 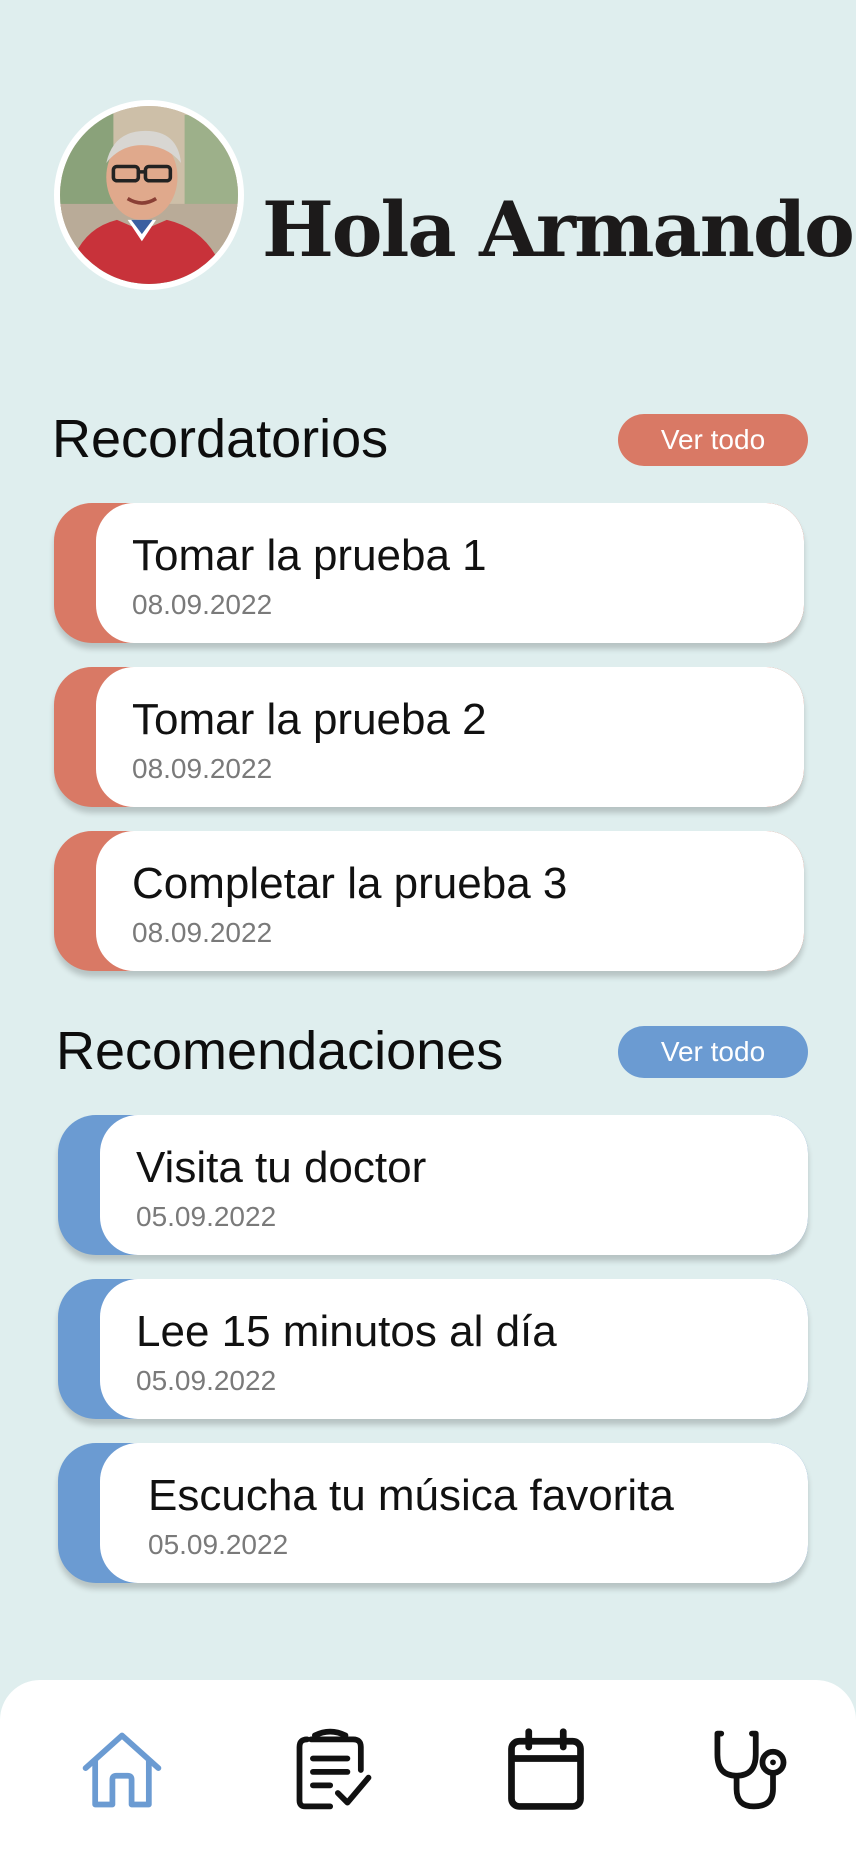 I want to click on card-body: Completar la prueba 3 08.09.2022, so click(x=450, y=901).